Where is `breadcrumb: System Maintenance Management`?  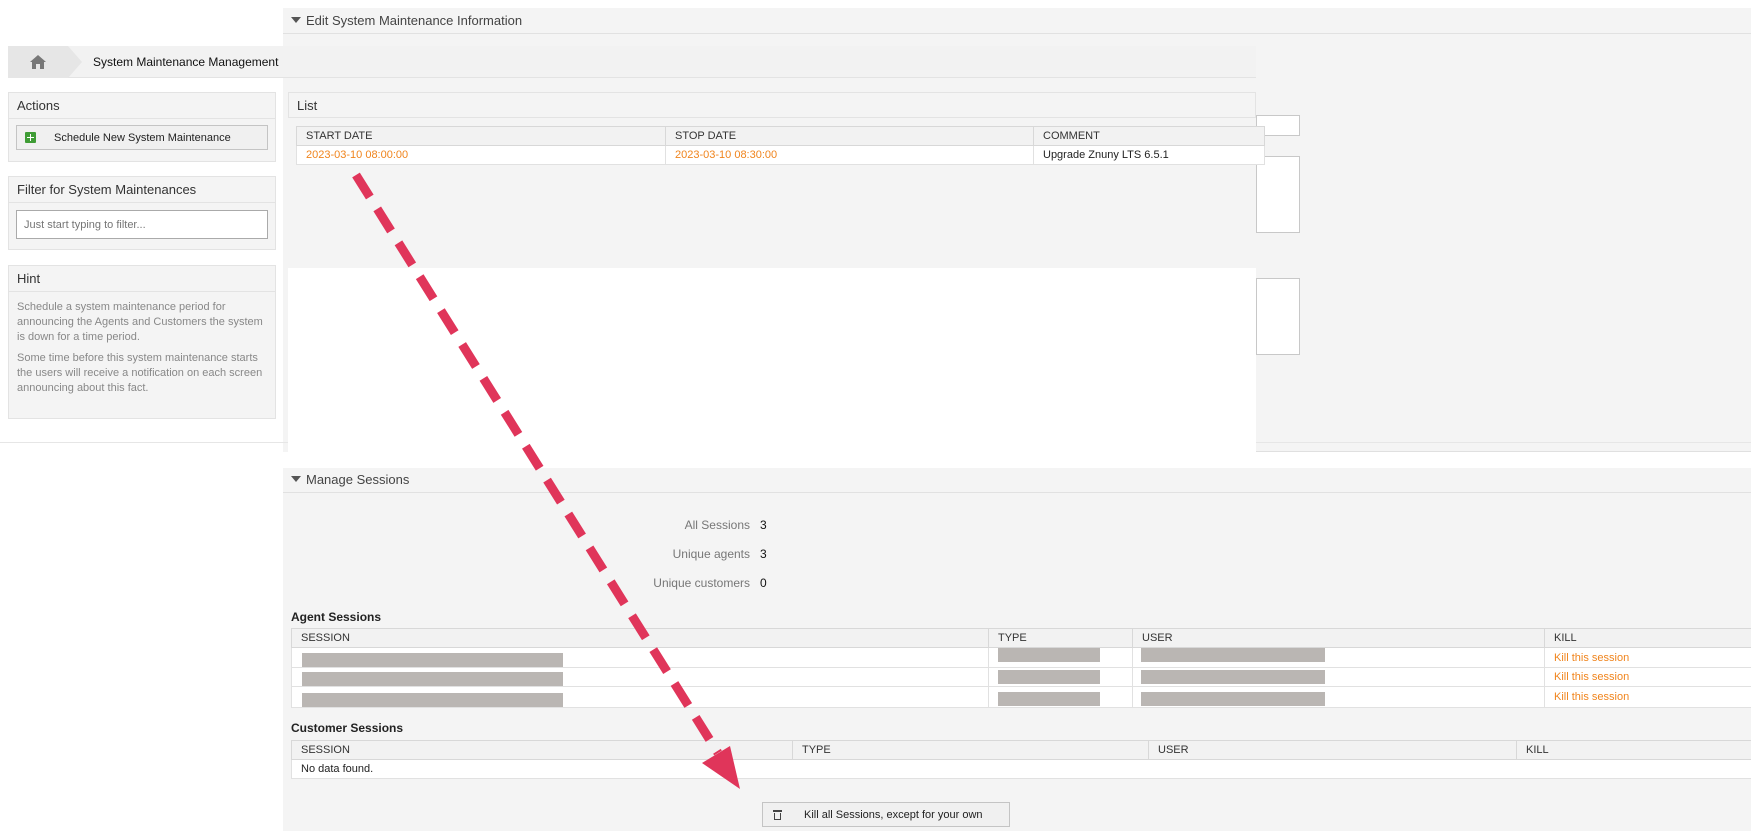
breadcrumb: System Maintenance Management is located at coordinates (632, 62).